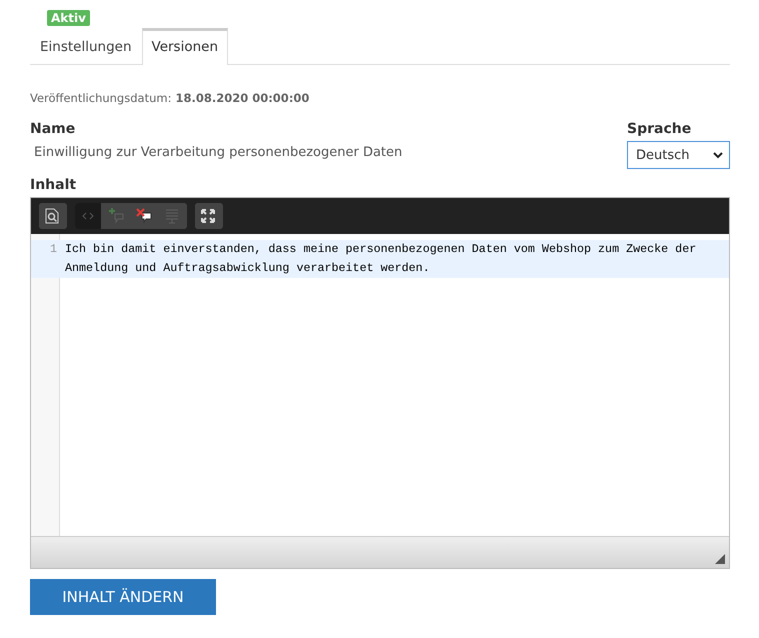 The image size is (759, 638). I want to click on comment-plus-icon, so click(116, 216).